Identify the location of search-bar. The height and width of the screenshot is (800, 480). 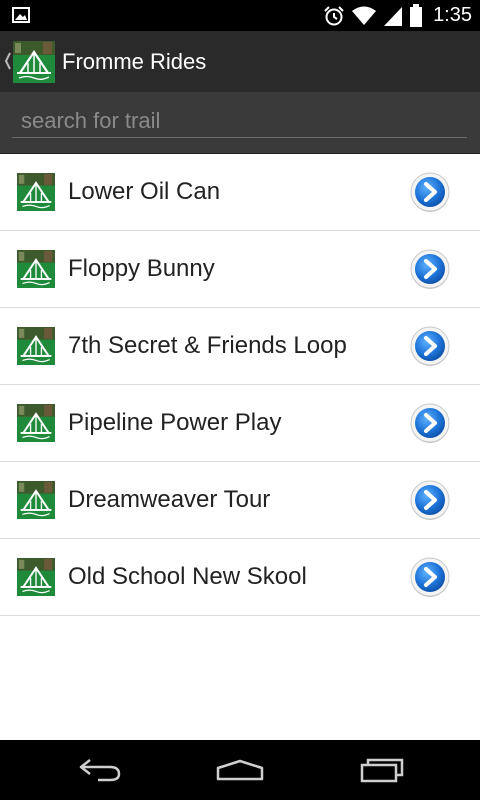
(240, 123).